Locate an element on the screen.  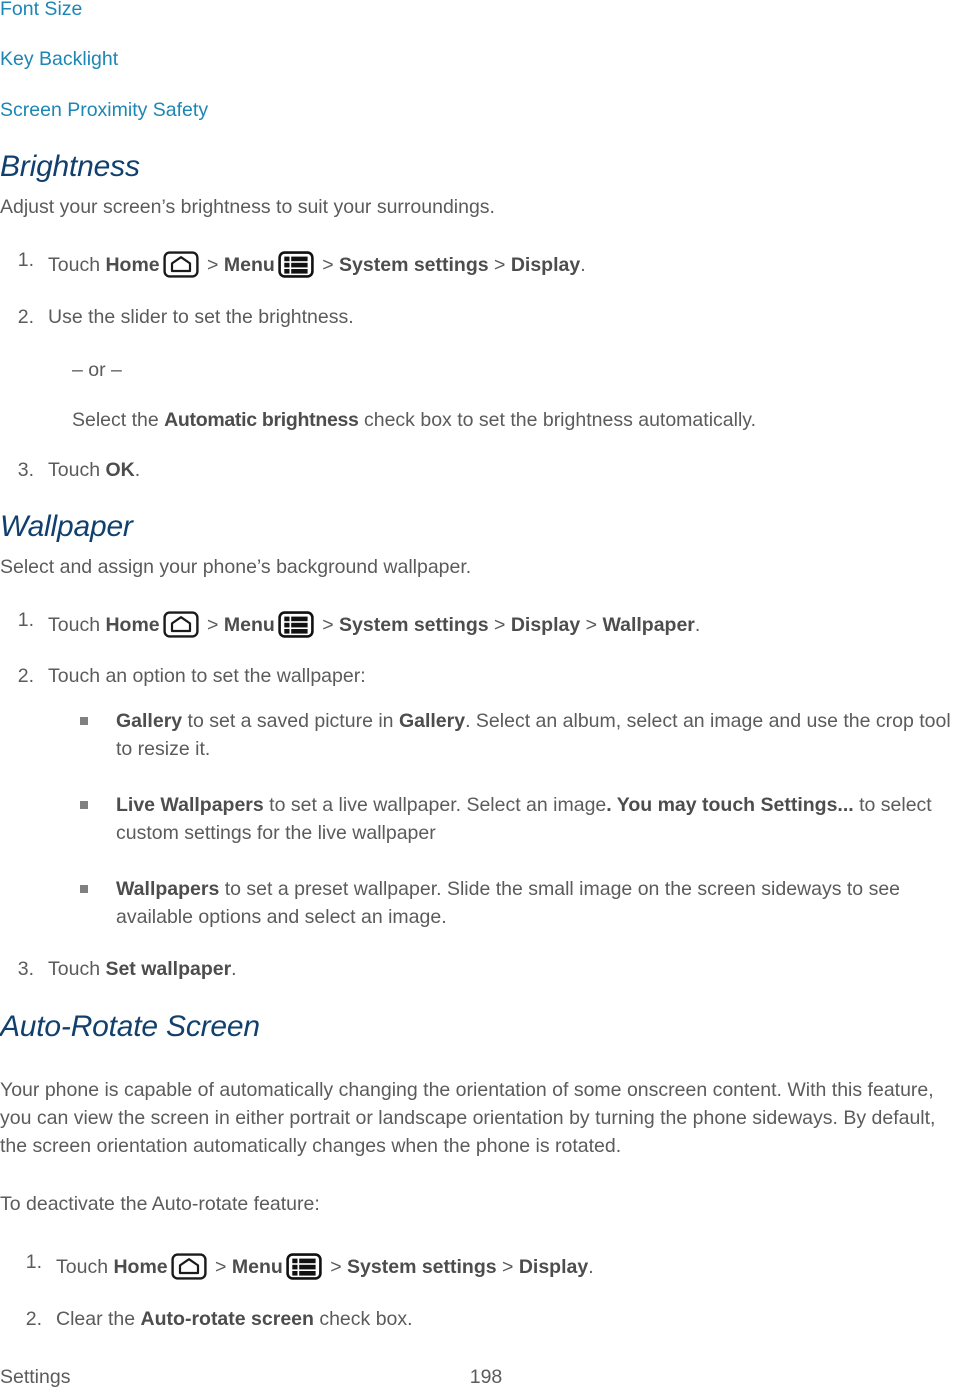
step-text: Touch Set wallpaper. is located at coordinates (142, 969).